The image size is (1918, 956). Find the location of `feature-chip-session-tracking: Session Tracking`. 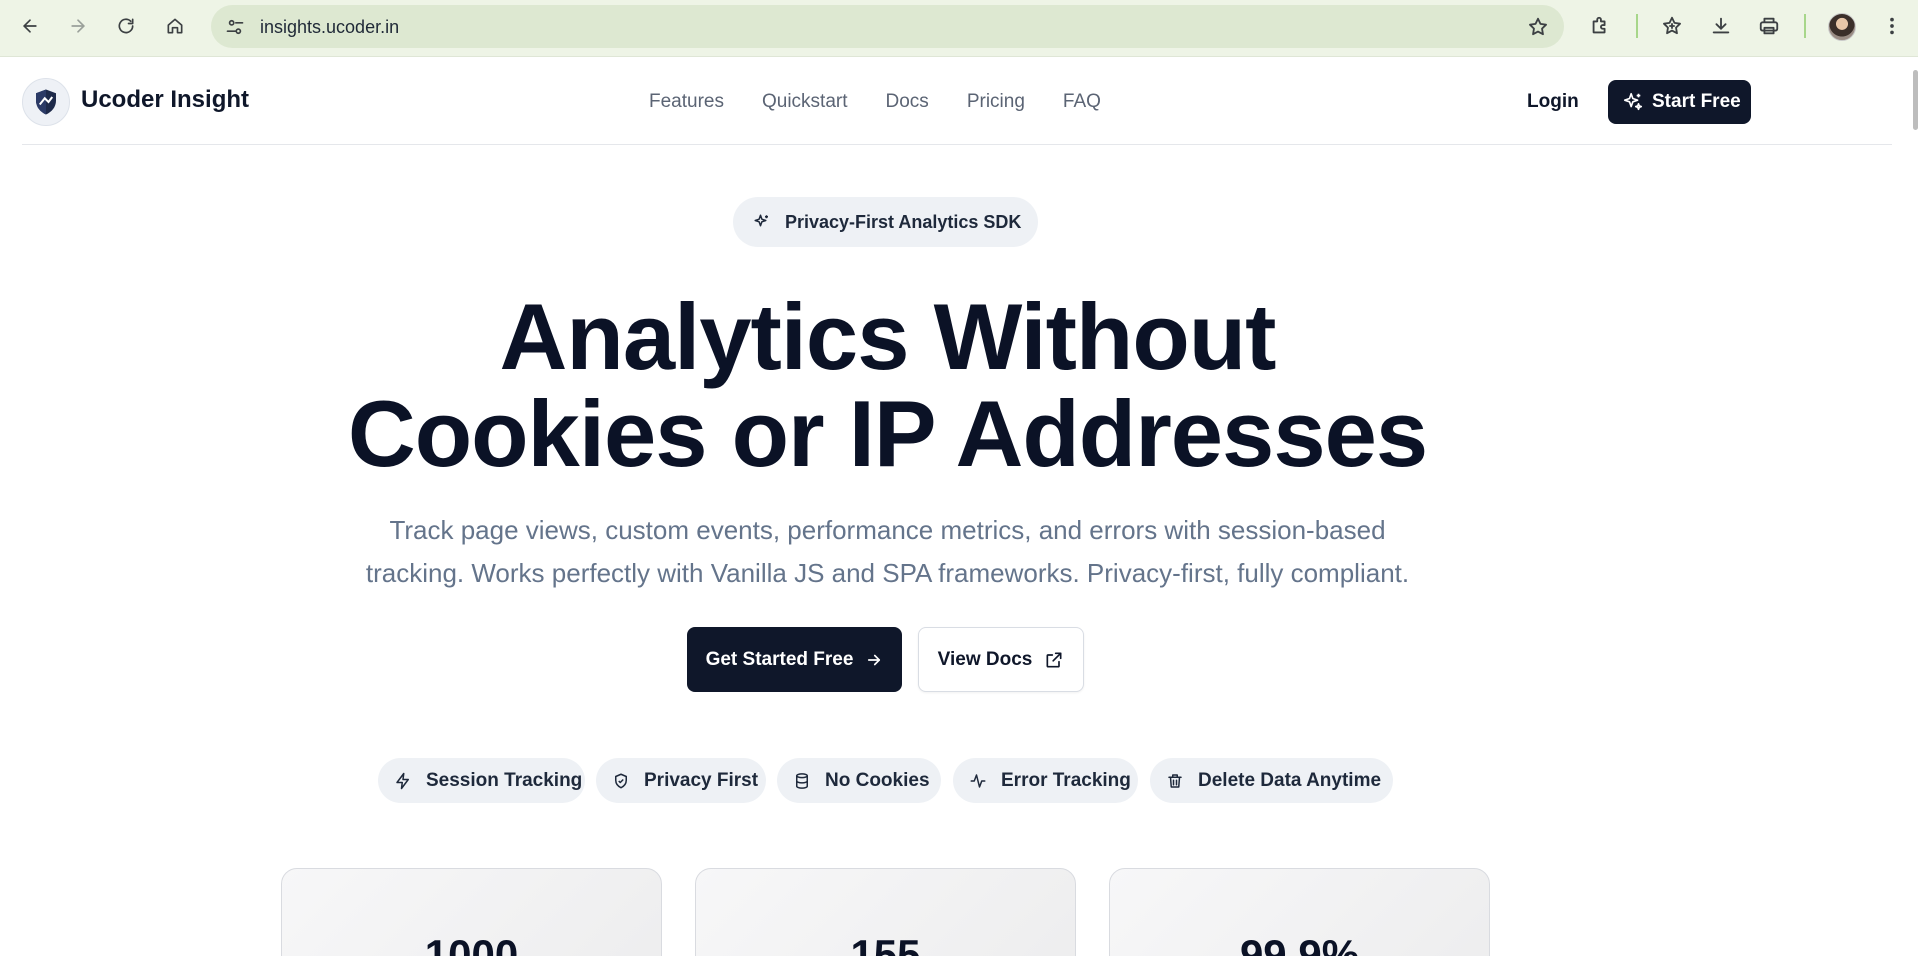

feature-chip-session-tracking: Session Tracking is located at coordinates (481, 780).